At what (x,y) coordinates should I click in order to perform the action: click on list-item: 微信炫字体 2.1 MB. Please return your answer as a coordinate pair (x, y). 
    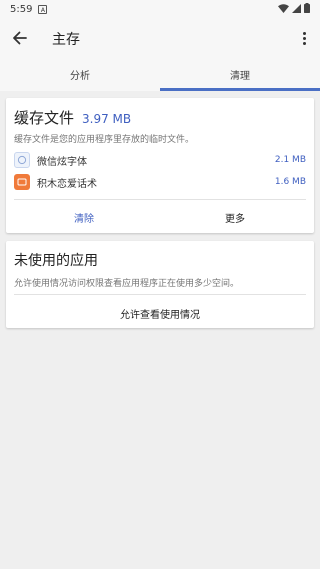
    Looking at the image, I should click on (160, 160).